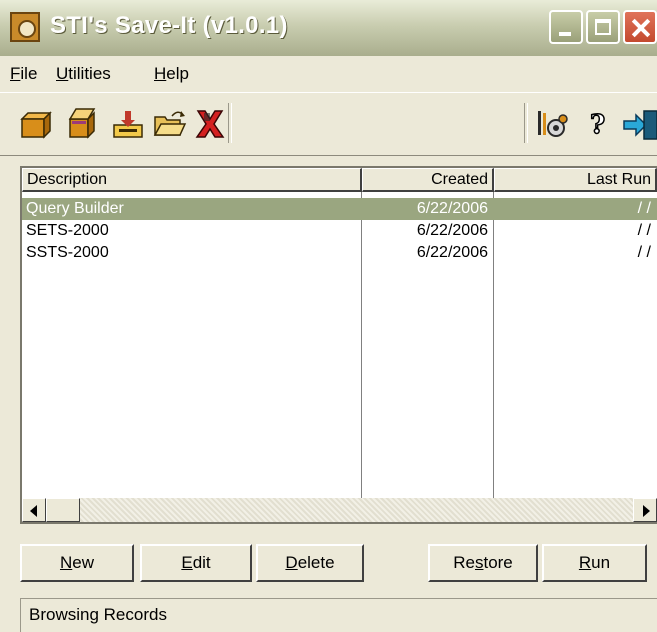  Describe the element at coordinates (89, 73) in the screenshot. I see `menu-utilities-label: tilities` at that location.